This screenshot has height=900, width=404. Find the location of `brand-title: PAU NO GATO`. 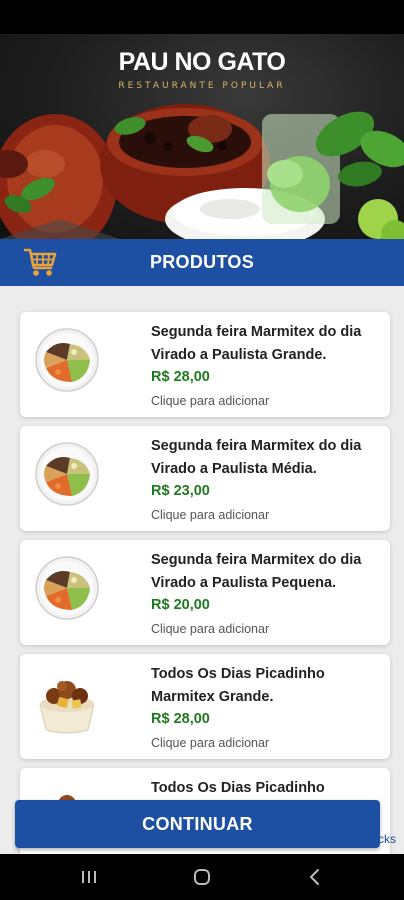

brand-title: PAU NO GATO is located at coordinates (202, 62).